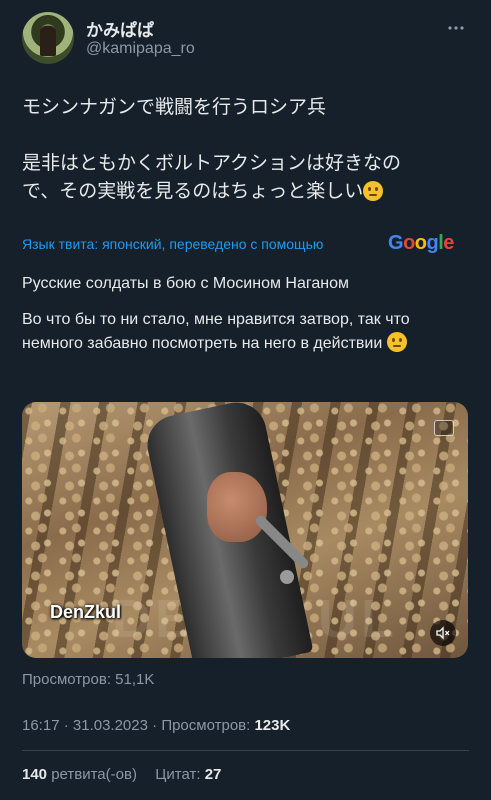  Describe the element at coordinates (193, 191) in the screenshot. I see `tweet-line: で、その実戦を見るのはちょっと楽しい` at that location.